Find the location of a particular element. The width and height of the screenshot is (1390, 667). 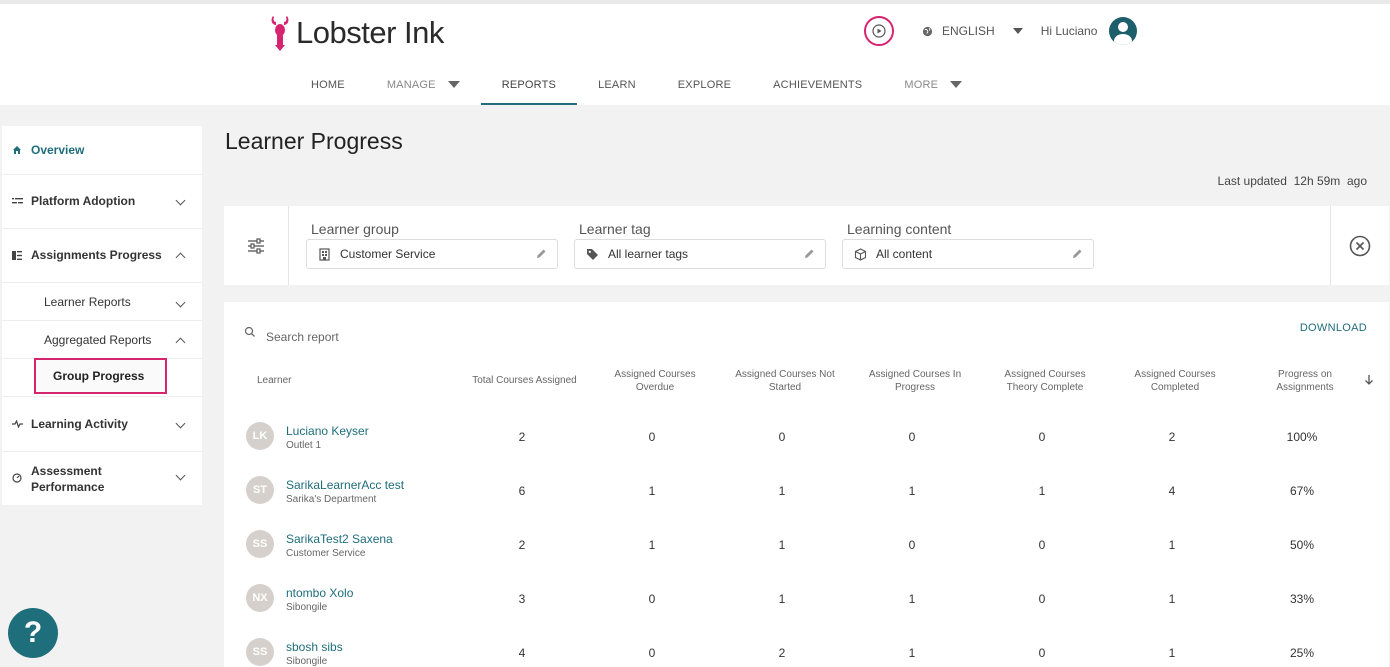

help-button: ? is located at coordinates (33, 633).